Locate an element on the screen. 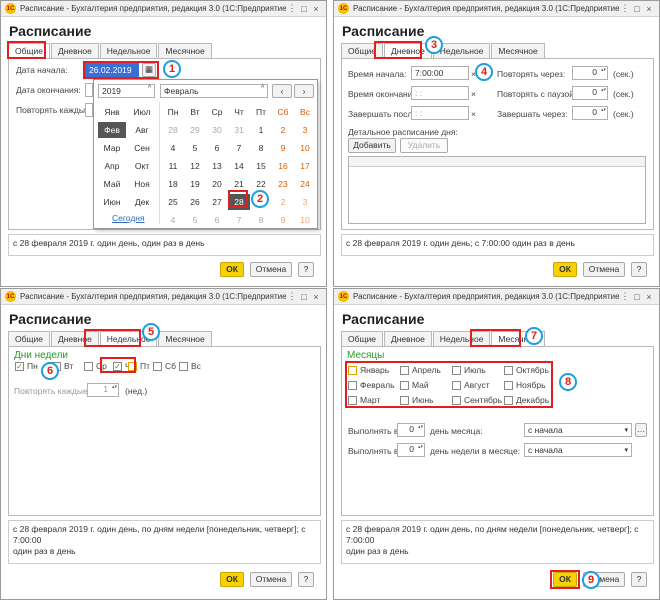 This screenshot has height=600, width=660. day-cell: 8 is located at coordinates (261, 220).